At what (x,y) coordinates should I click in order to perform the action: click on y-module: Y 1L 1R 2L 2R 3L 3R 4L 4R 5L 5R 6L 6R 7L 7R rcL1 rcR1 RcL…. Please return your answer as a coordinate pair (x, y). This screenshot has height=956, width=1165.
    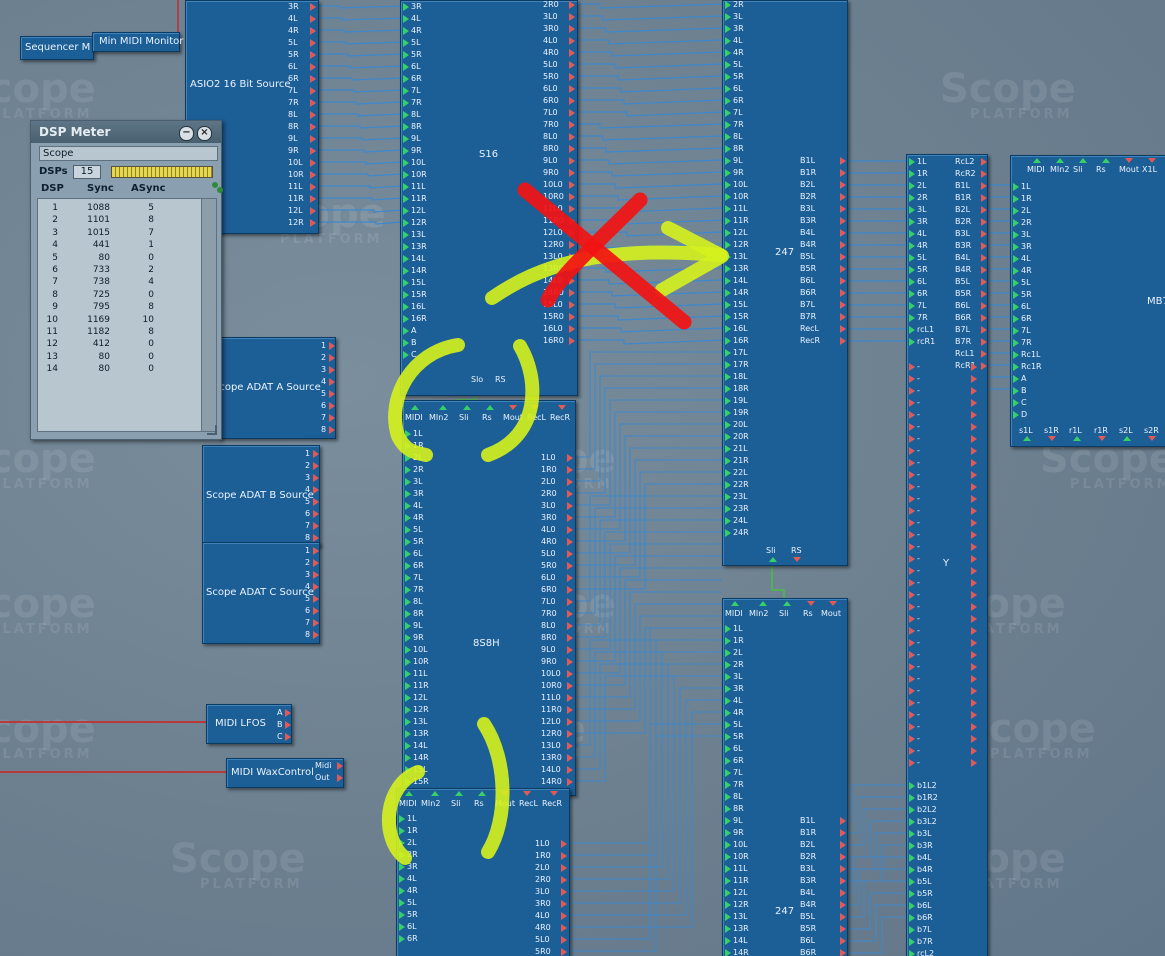
    Looking at the image, I should click on (947, 555).